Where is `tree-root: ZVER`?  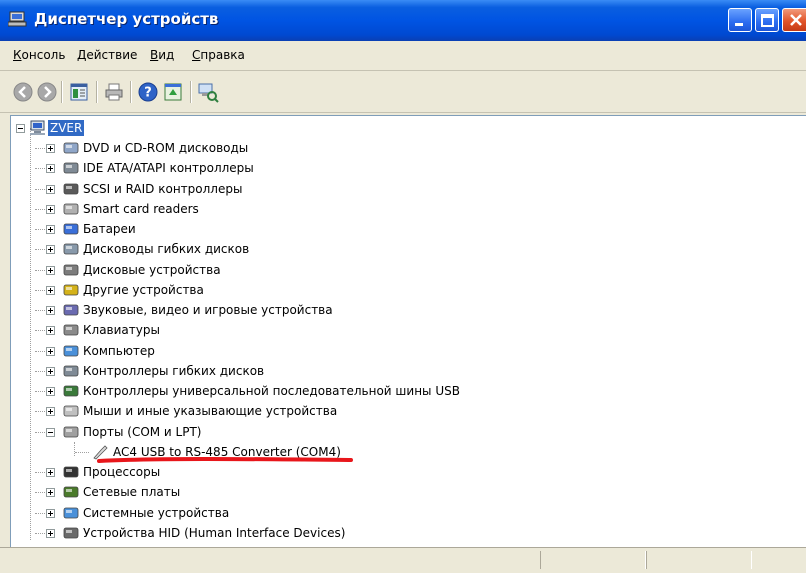 tree-root: ZVER is located at coordinates (401, 128).